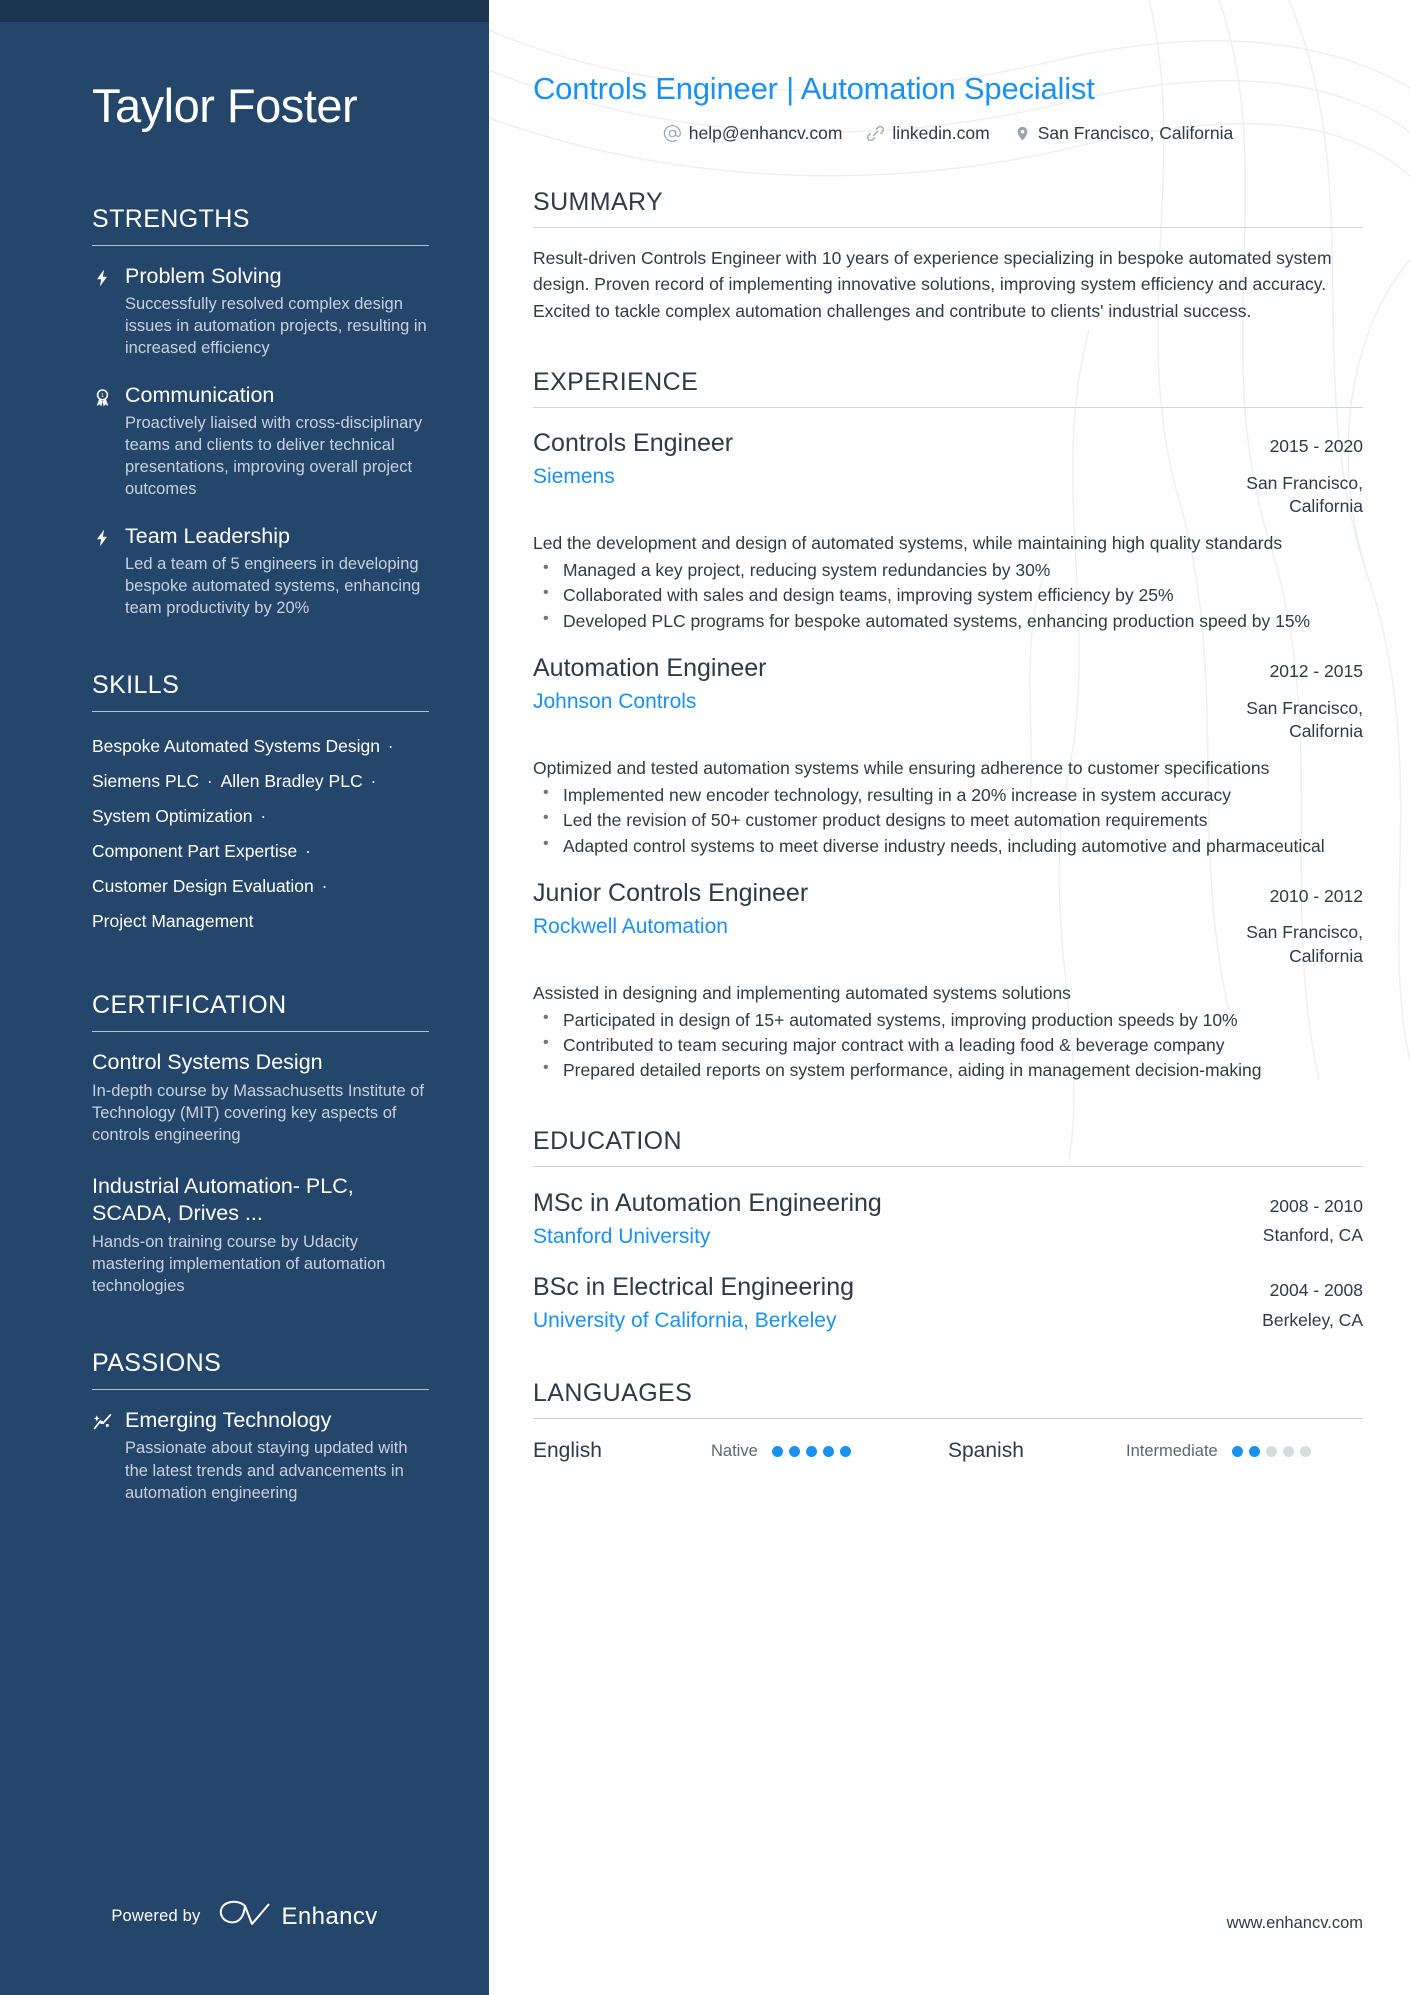 This screenshot has height=1995, width=1410. Describe the element at coordinates (245, 1916) in the screenshot. I see `enhancv-logo-icon` at that location.